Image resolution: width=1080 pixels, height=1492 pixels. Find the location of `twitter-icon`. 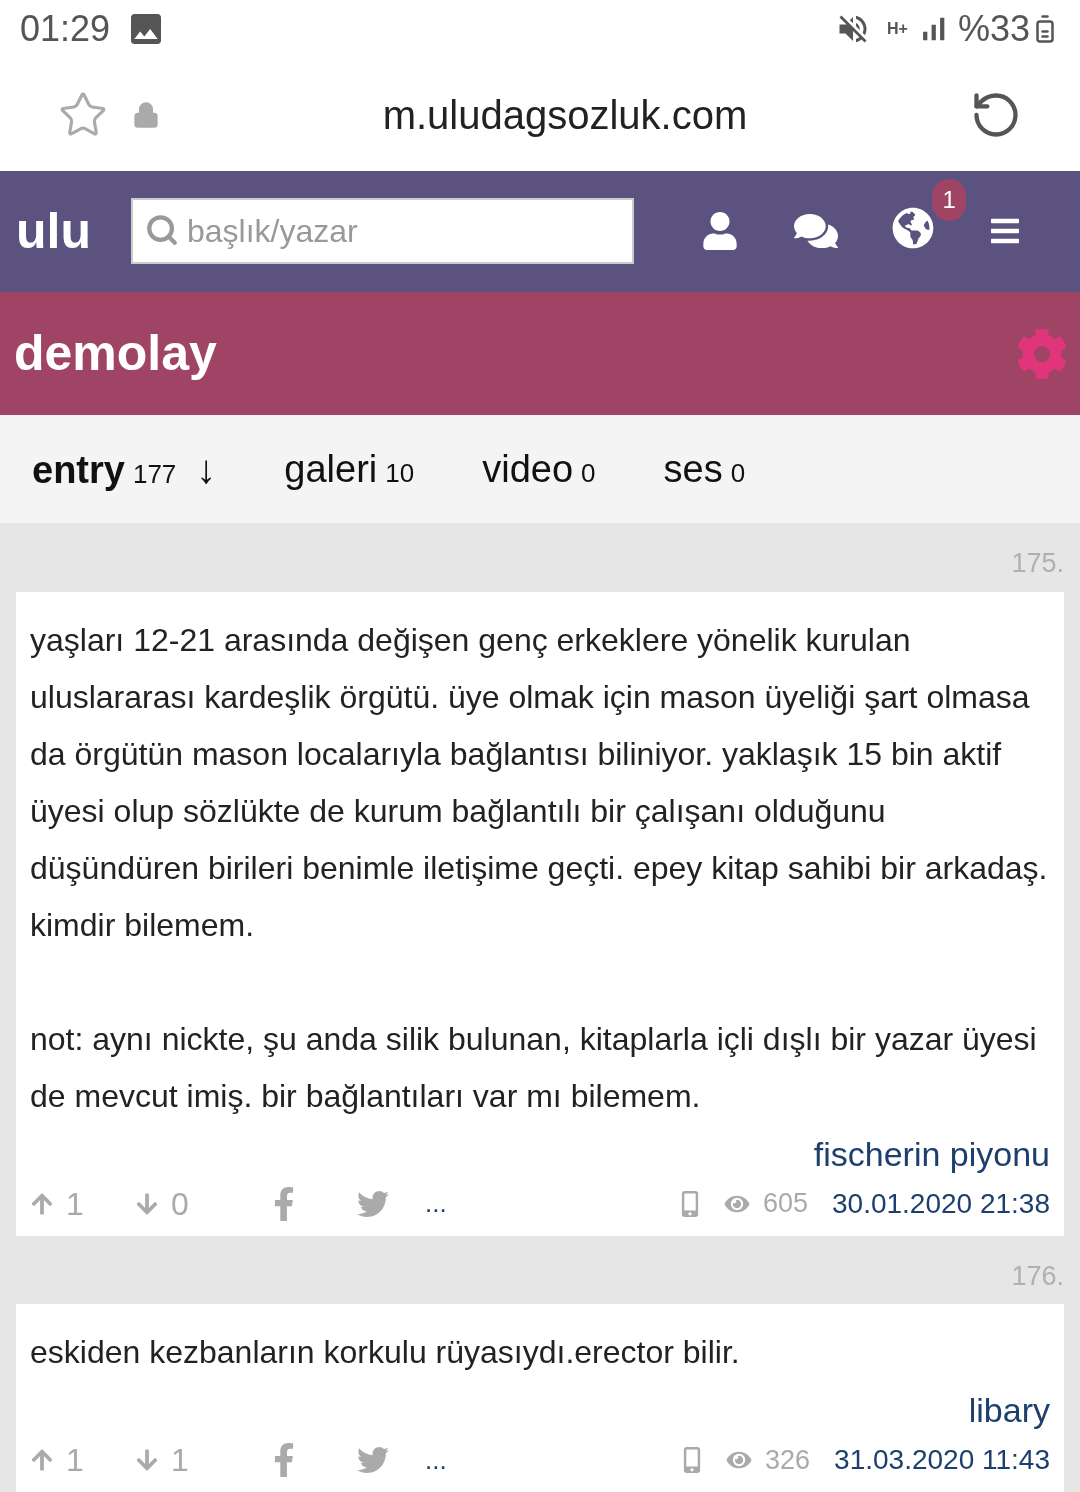

twitter-icon is located at coordinates (373, 1460).